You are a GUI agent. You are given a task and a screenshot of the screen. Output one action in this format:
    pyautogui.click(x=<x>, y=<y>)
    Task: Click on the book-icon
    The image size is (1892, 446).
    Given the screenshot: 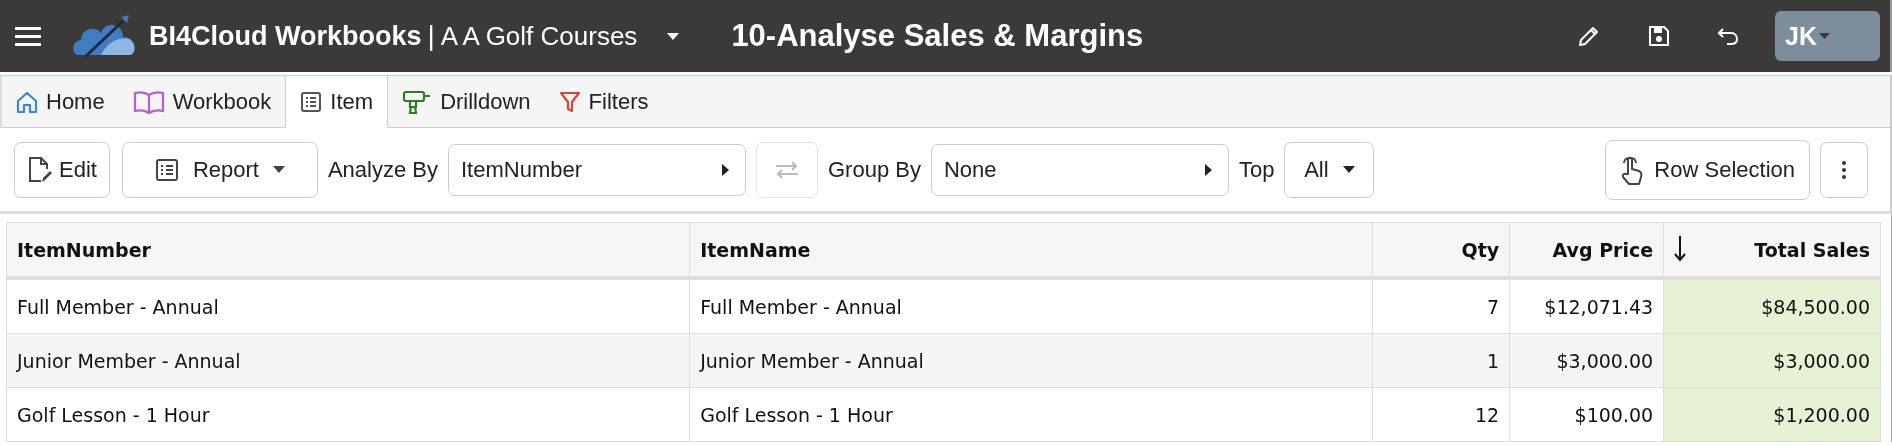 What is the action you would take?
    pyautogui.click(x=148, y=101)
    